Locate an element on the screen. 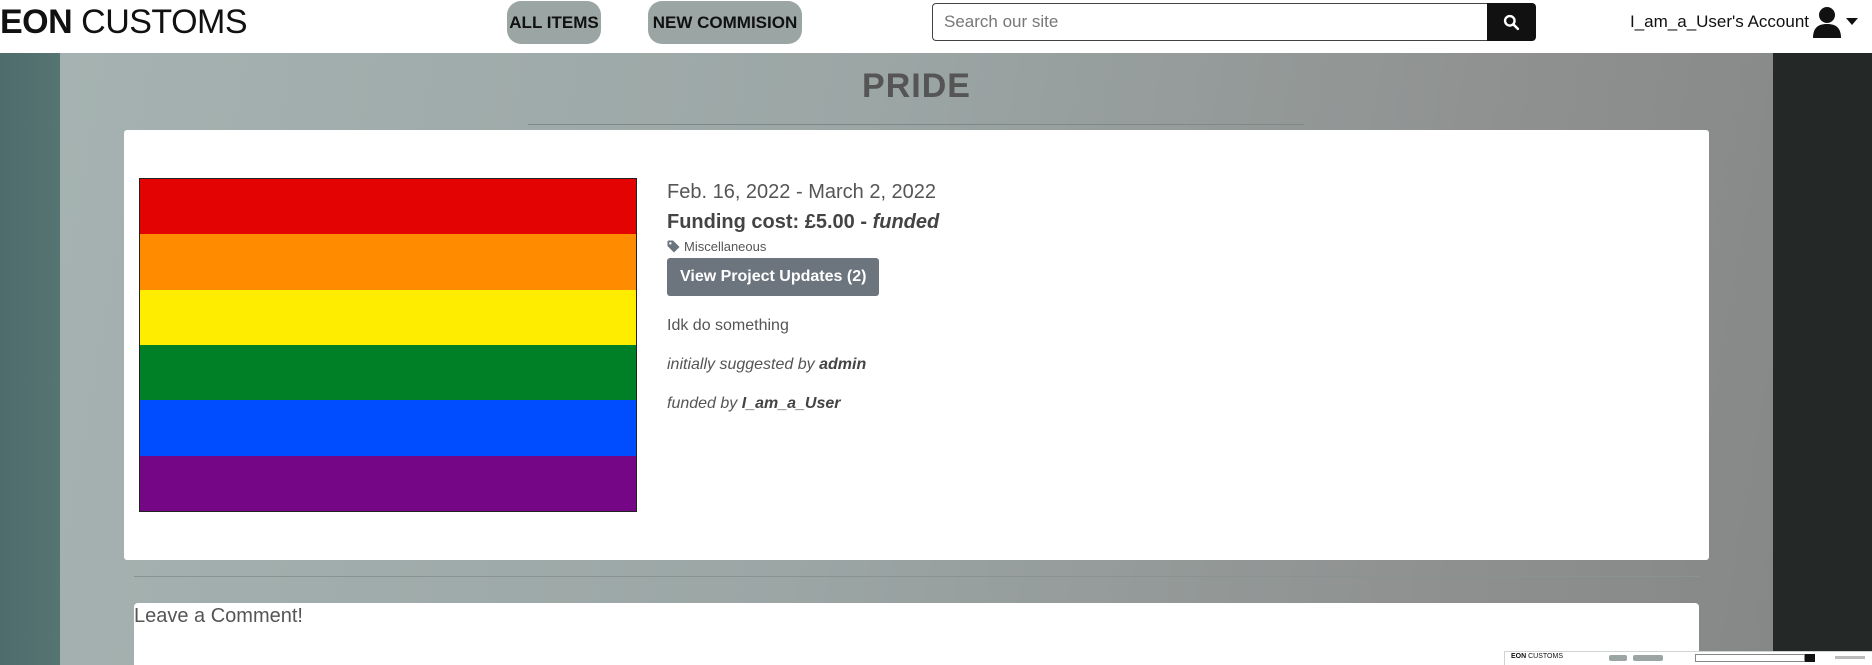 This screenshot has height=665, width=1872. all-items-button: ALL ITEMS is located at coordinates (554, 22).